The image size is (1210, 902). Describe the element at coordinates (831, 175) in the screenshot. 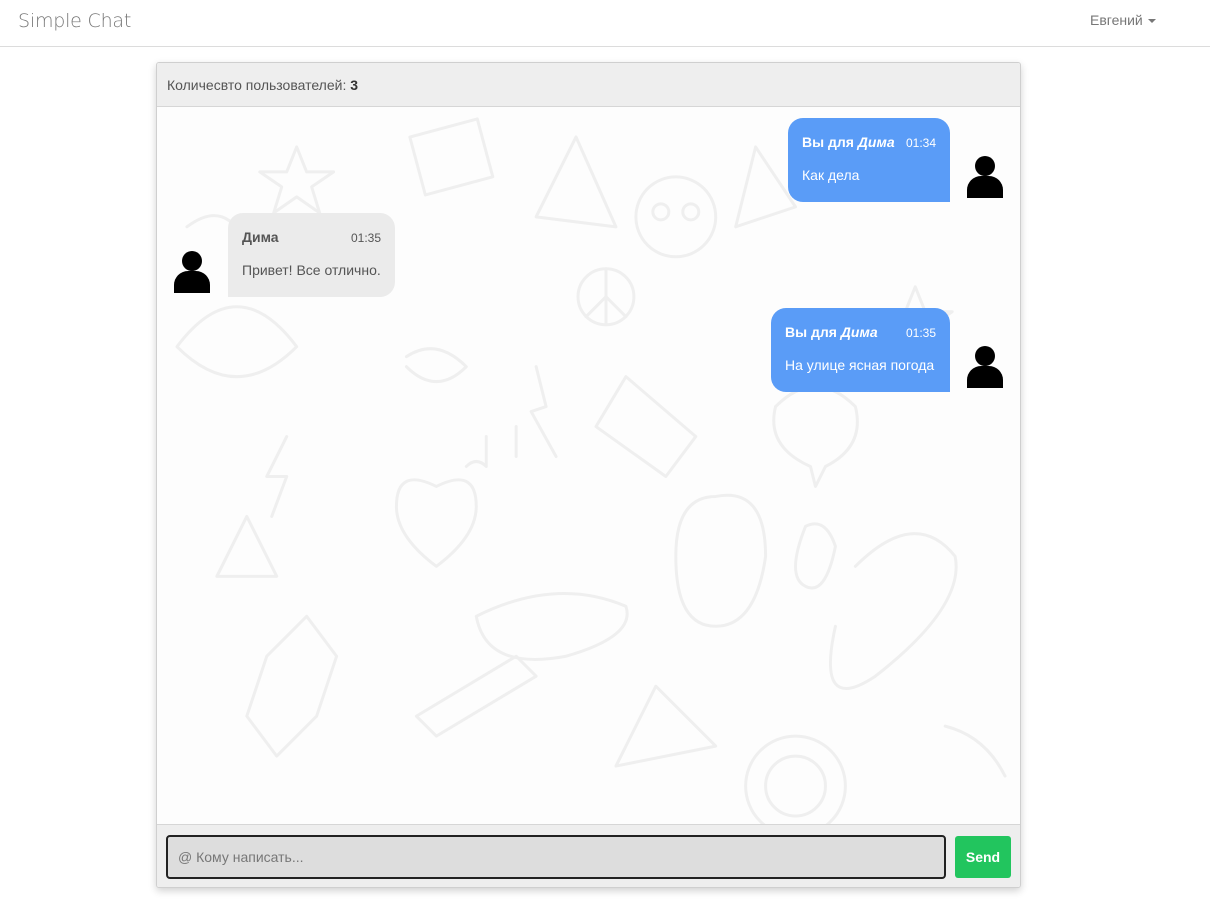

I see `message-text: Как дела` at that location.